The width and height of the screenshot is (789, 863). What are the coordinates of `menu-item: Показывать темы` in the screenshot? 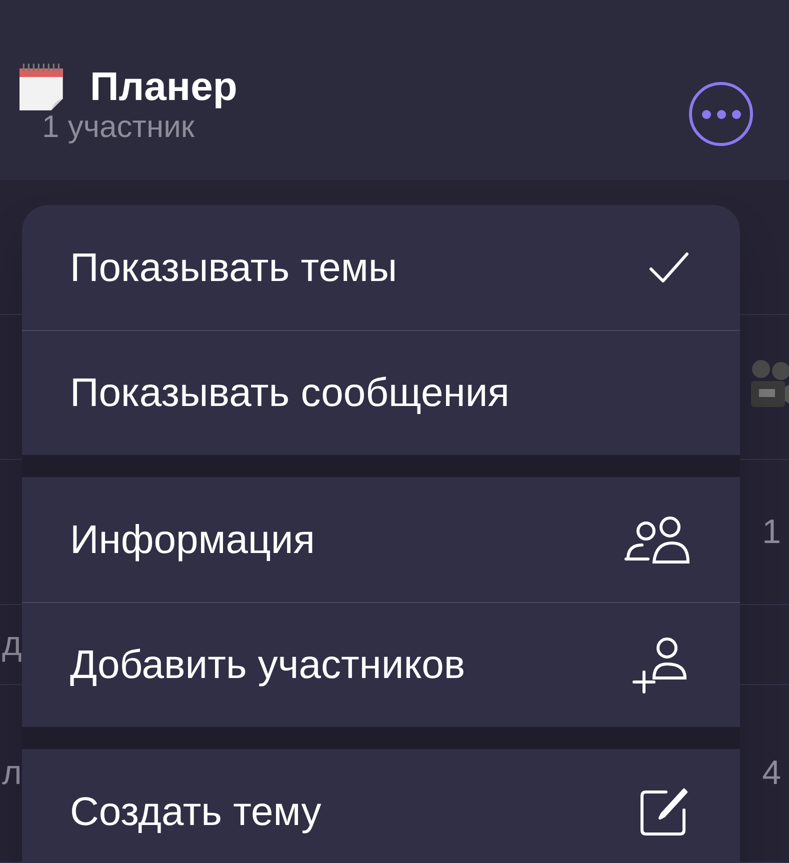 It's located at (381, 267).